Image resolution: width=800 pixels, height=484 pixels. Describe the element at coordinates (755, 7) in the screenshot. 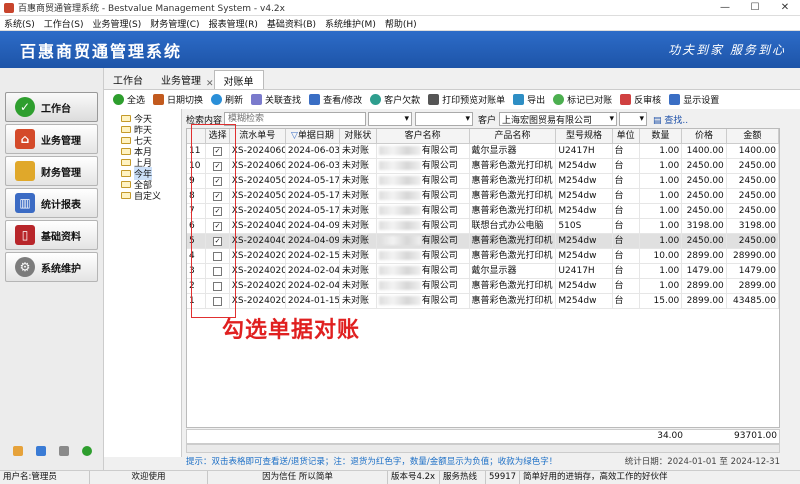

I see `maximize-button: ☐` at that location.